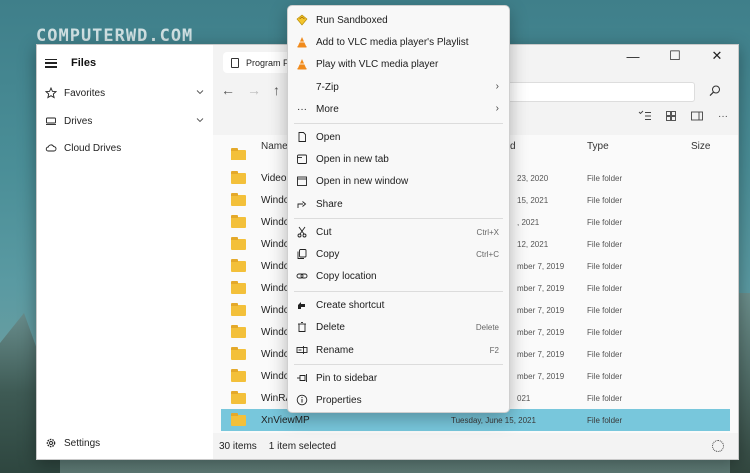 The width and height of the screenshot is (750, 473). What do you see at coordinates (70, 63) in the screenshot?
I see `sidebar-header: Files` at bounding box center [70, 63].